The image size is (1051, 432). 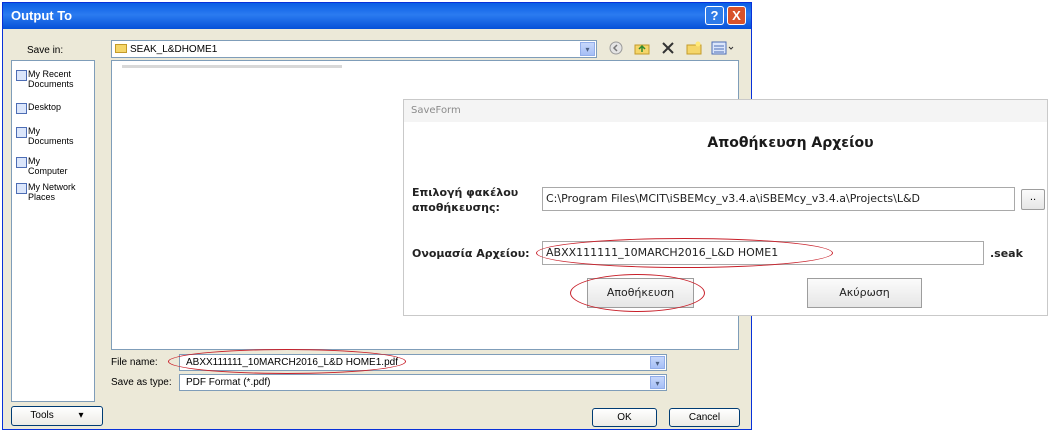 What do you see at coordinates (21, 75) in the screenshot?
I see `recent-documents-icon` at bounding box center [21, 75].